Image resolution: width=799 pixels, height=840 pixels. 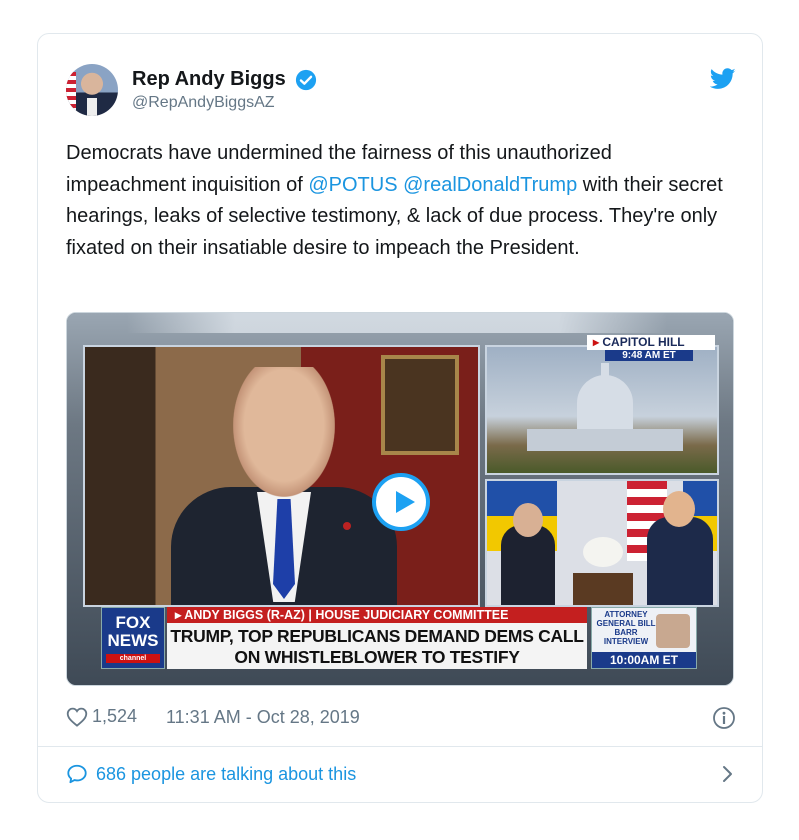 I want to click on capitol-video-panel, so click(x=602, y=410).